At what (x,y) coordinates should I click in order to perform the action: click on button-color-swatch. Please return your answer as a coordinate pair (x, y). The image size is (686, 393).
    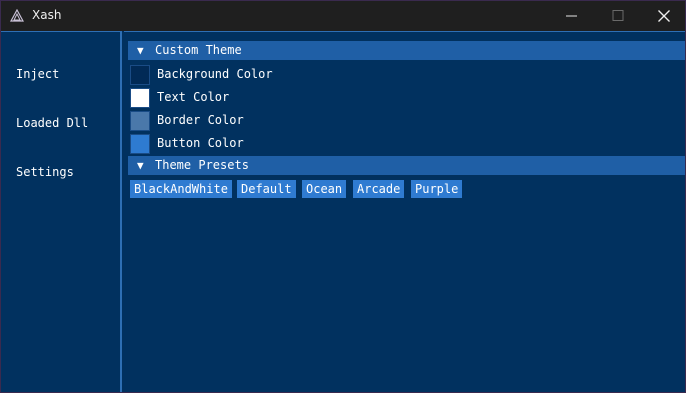
    Looking at the image, I should click on (140, 144).